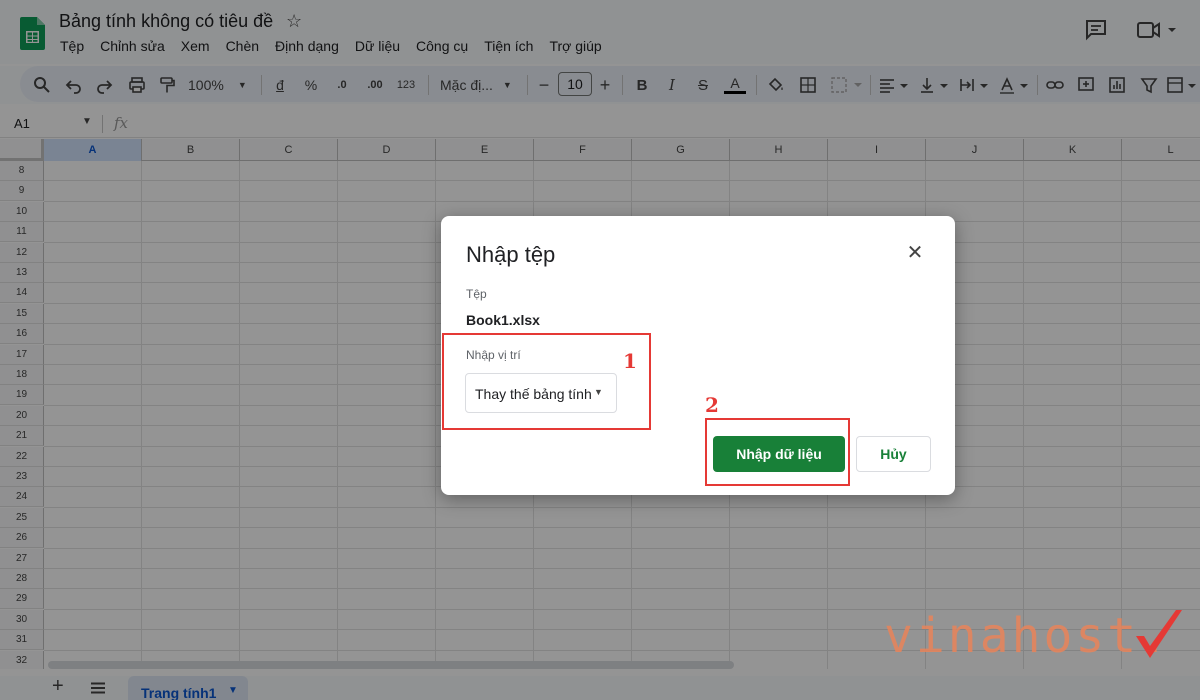 The height and width of the screenshot is (700, 1200). Describe the element at coordinates (511, 254) in the screenshot. I see `dialog-title: Nhập tệp` at that location.